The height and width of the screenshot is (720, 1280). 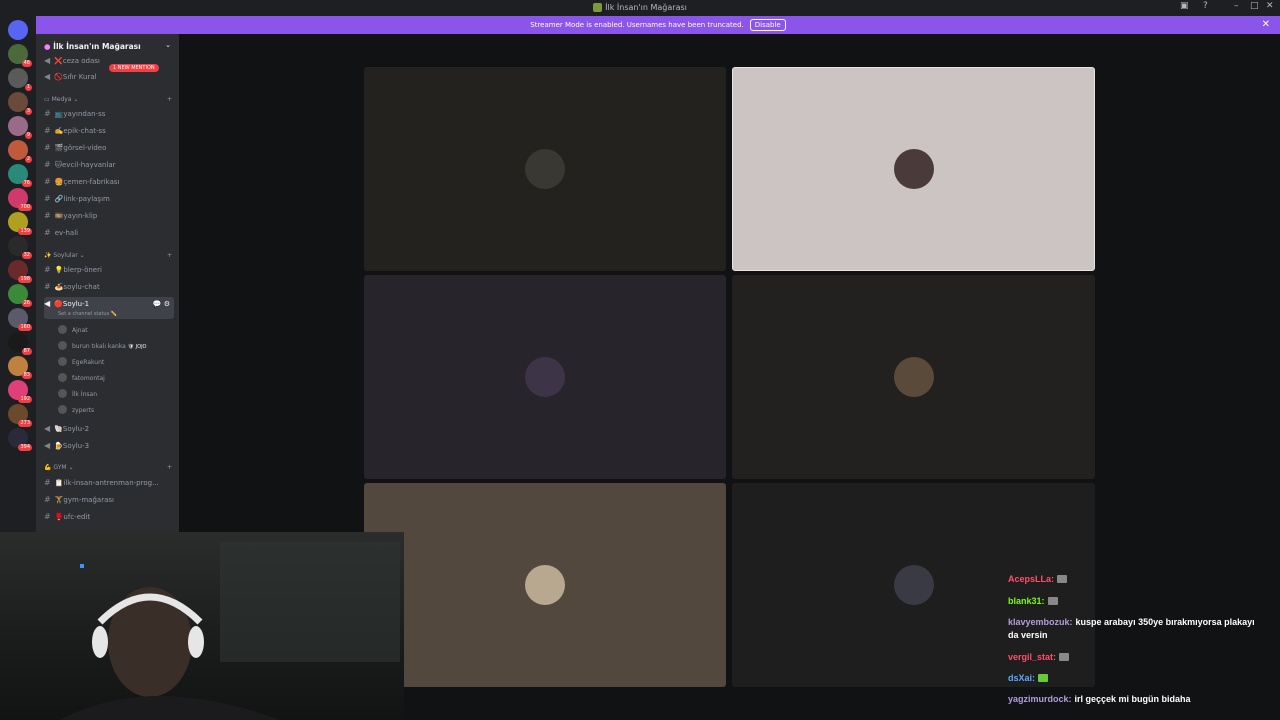 I want to click on notification-badge: 48, so click(x=26, y=63).